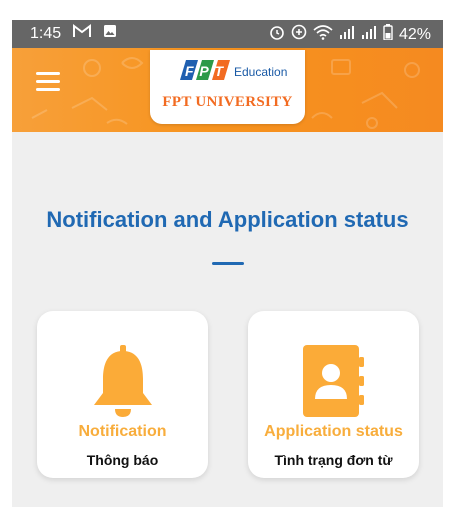 The width and height of the screenshot is (474, 507). I want to click on data-saver-icon, so click(299, 34).